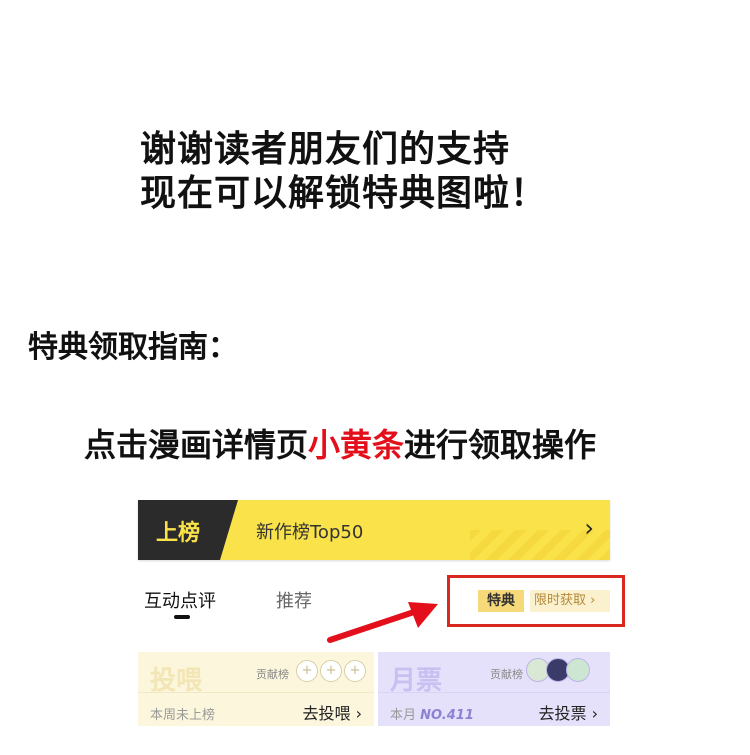  What do you see at coordinates (589, 528) in the screenshot?
I see `chevron-right-icon: ›` at bounding box center [589, 528].